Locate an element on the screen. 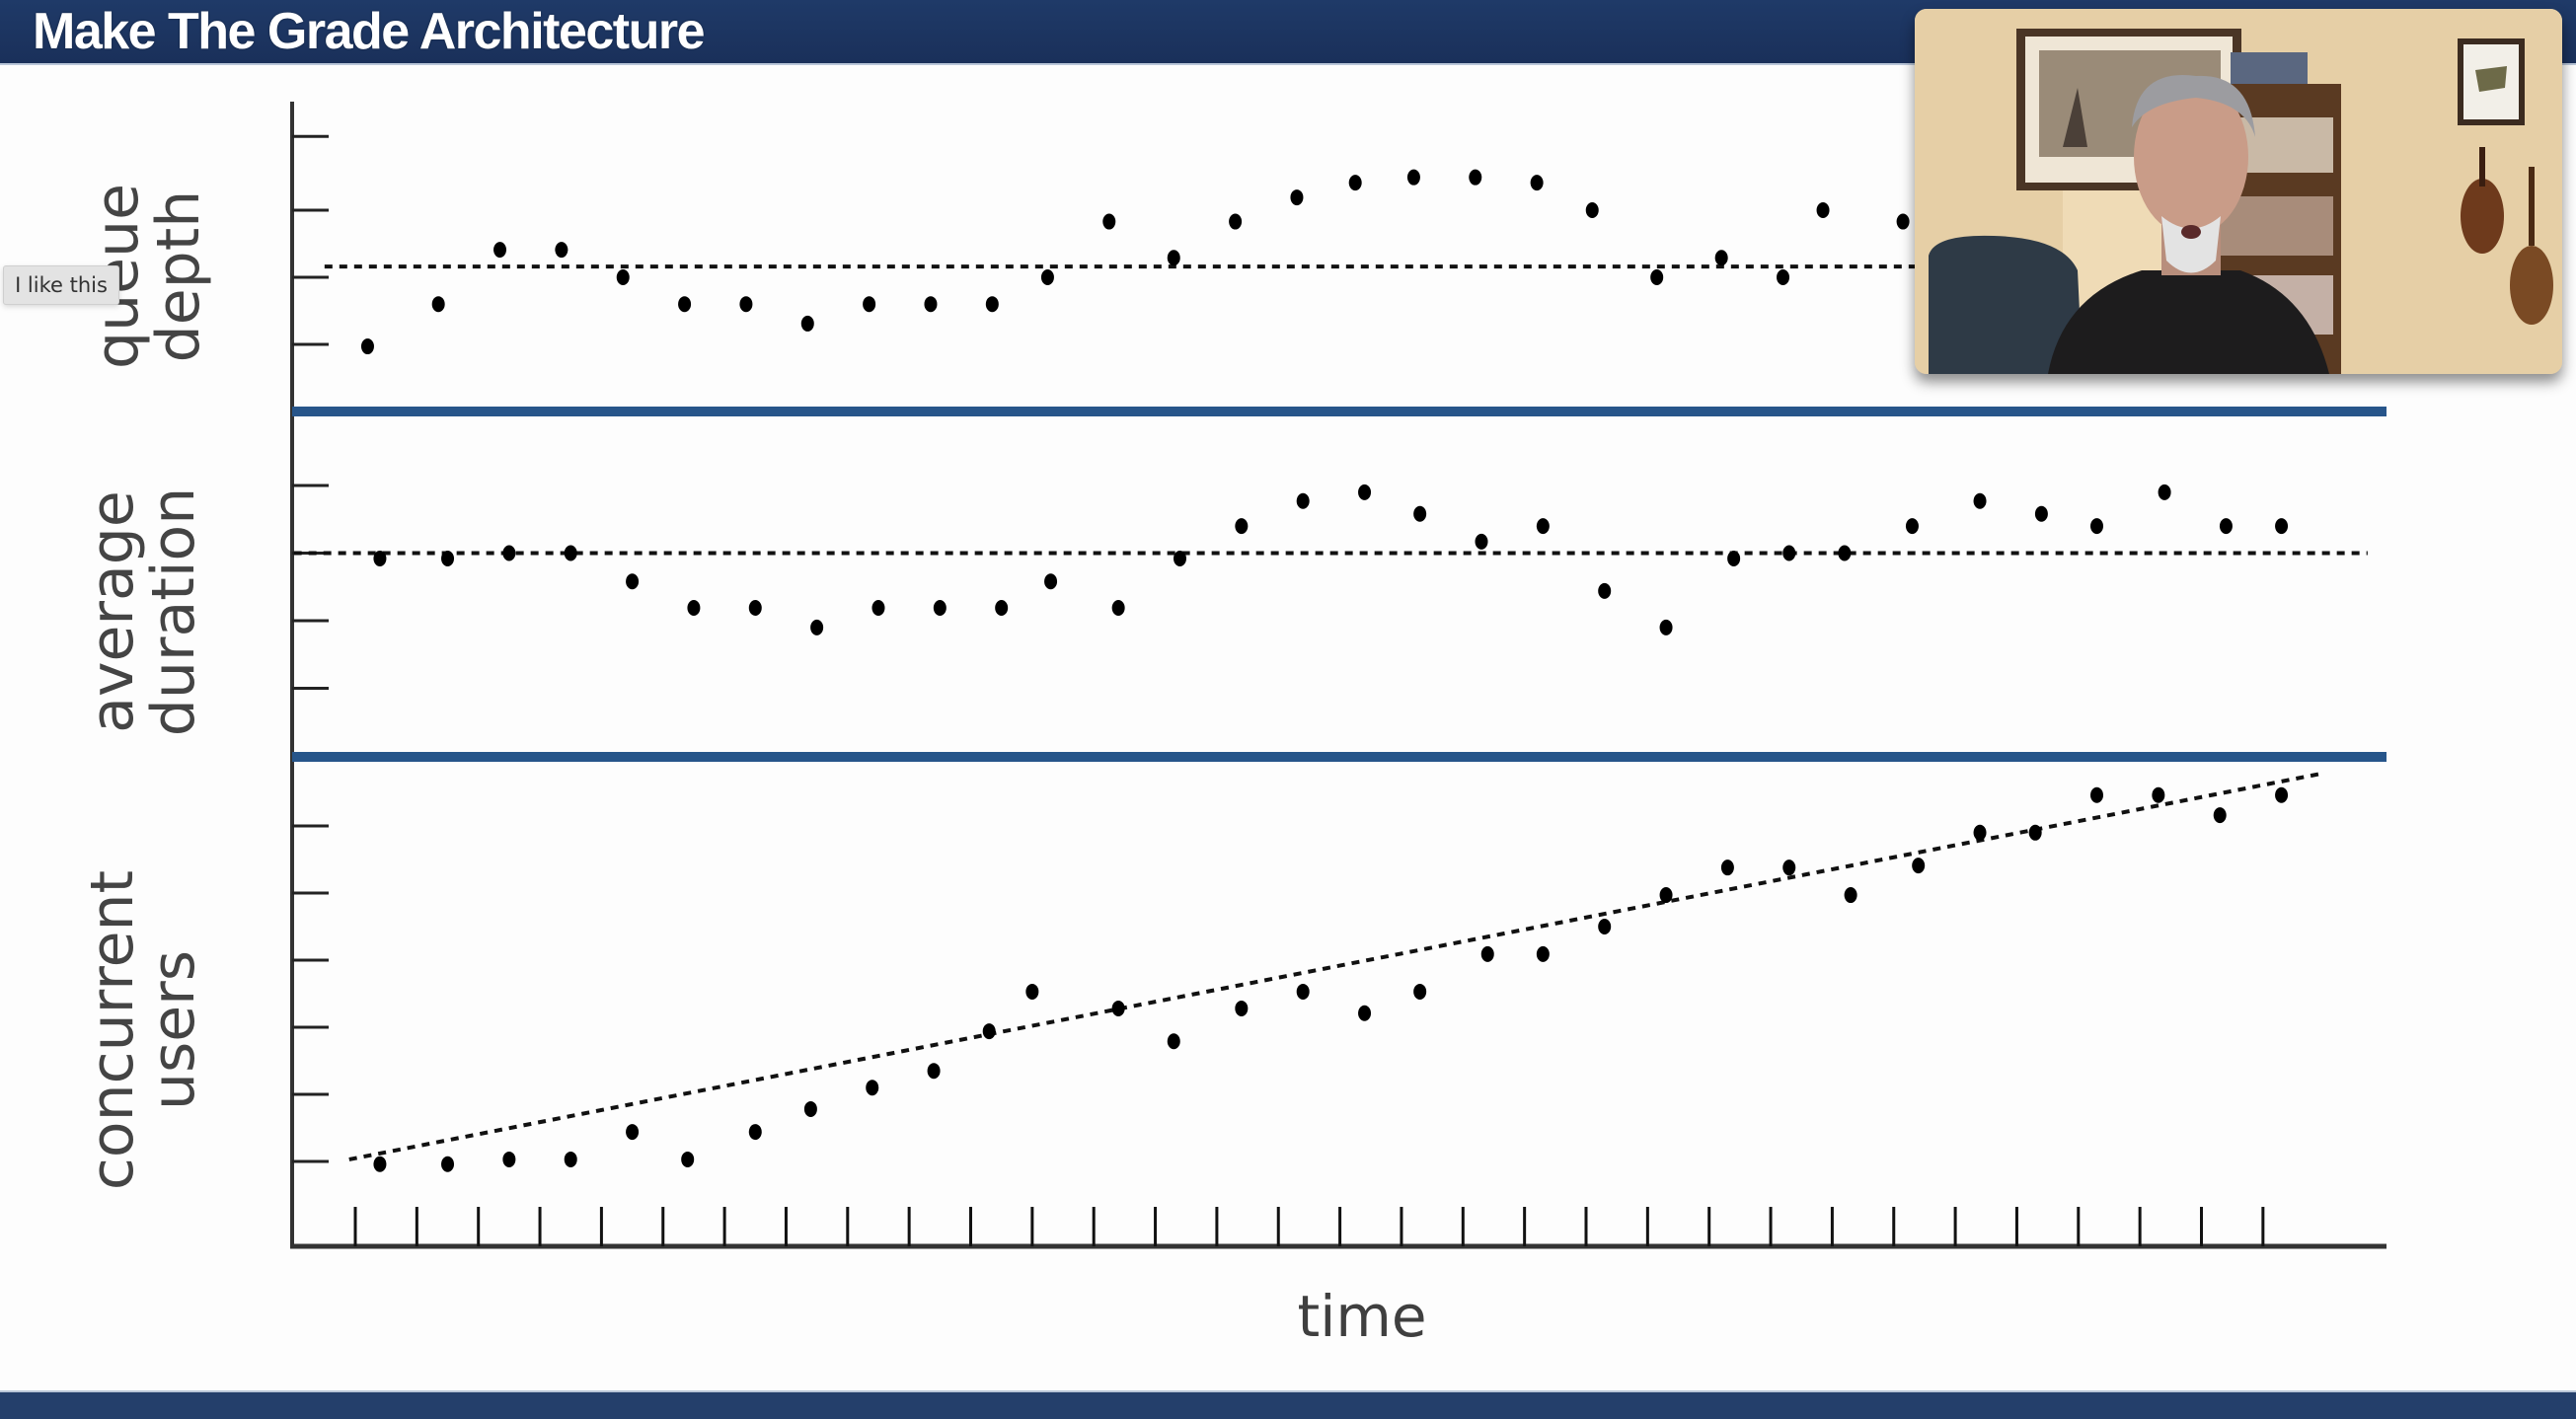  ylabel-line: concurrent is located at coordinates (112, 1030).